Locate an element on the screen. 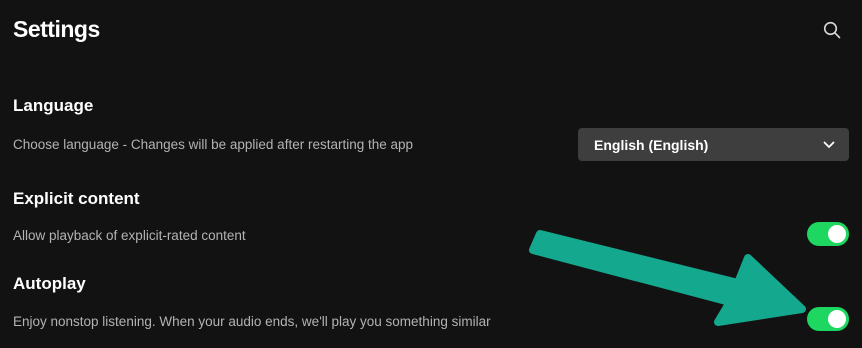 The height and width of the screenshot is (348, 862). language-section-title: Language is located at coordinates (53, 105).